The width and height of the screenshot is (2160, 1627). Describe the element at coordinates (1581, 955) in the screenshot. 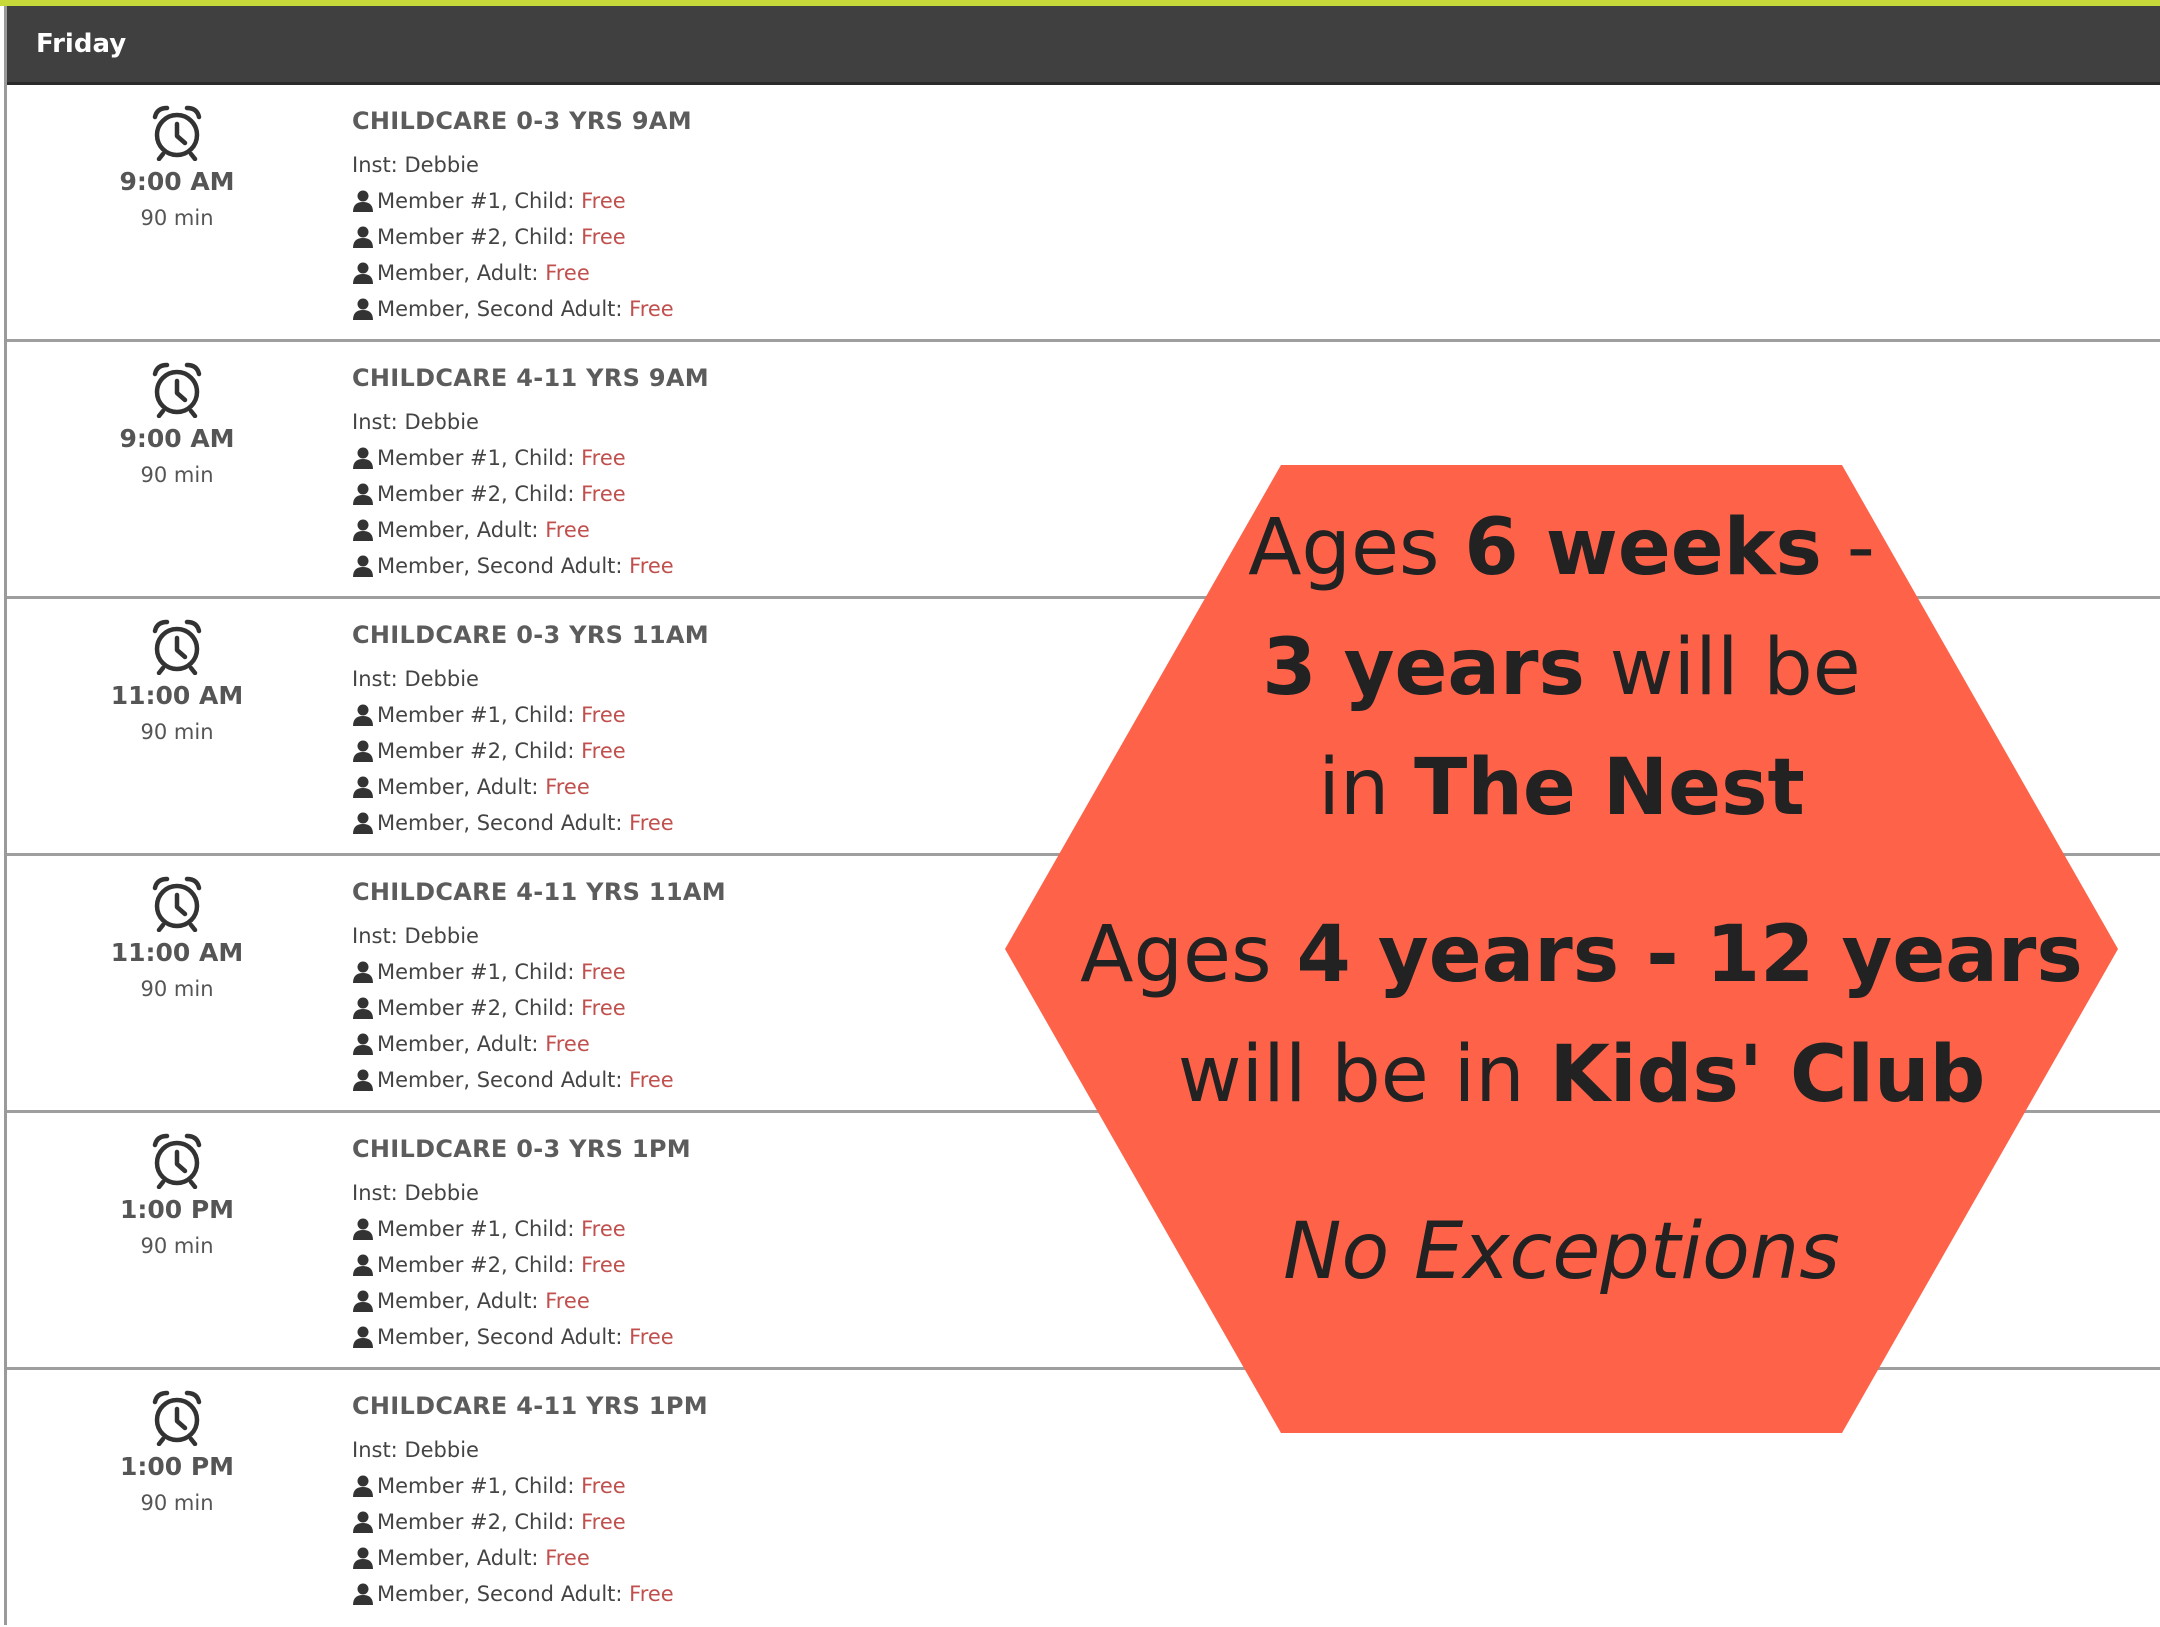

I see `notice-line-4: Ages 4 years - 12 years` at that location.